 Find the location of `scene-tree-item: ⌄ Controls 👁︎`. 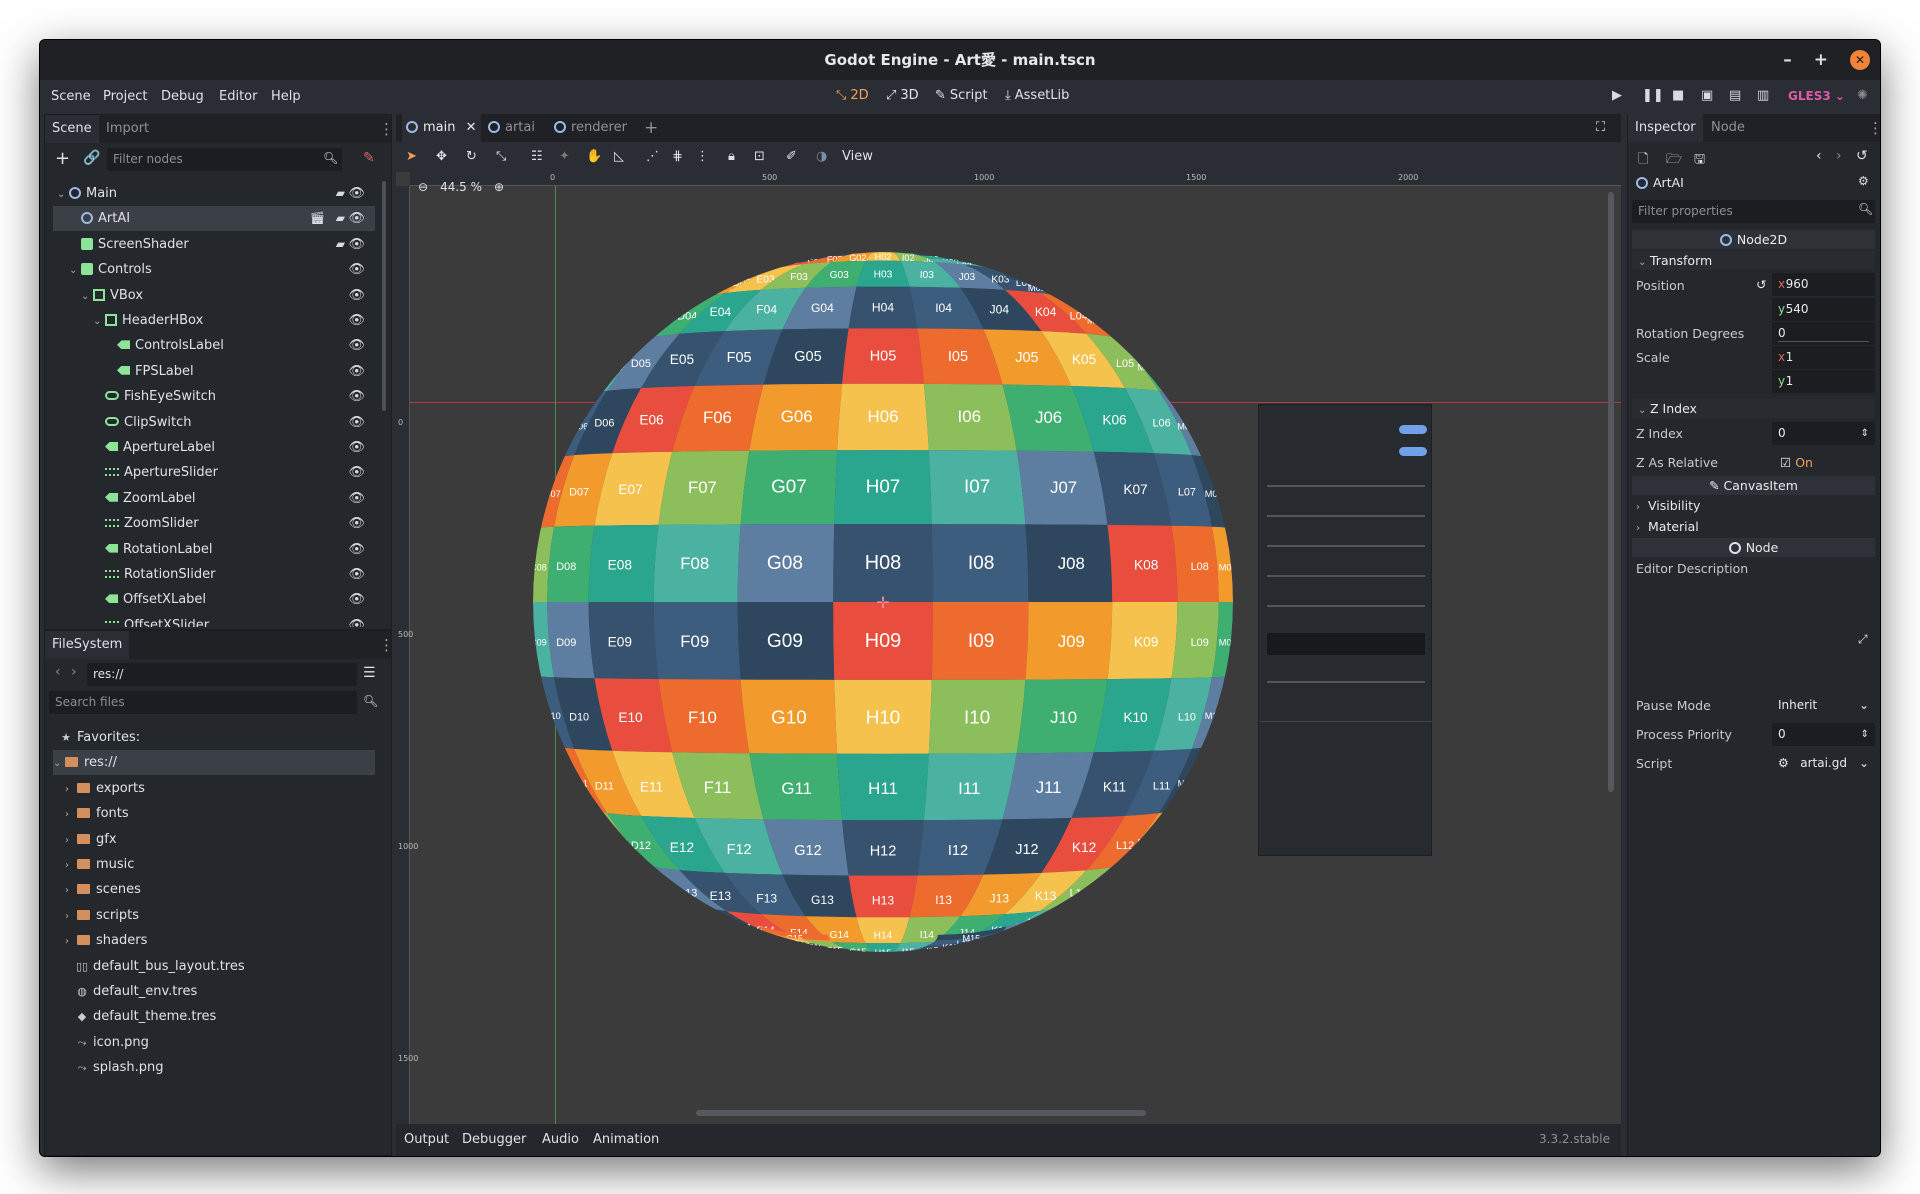

scene-tree-item: ⌄ Controls 👁︎ is located at coordinates (214, 269).